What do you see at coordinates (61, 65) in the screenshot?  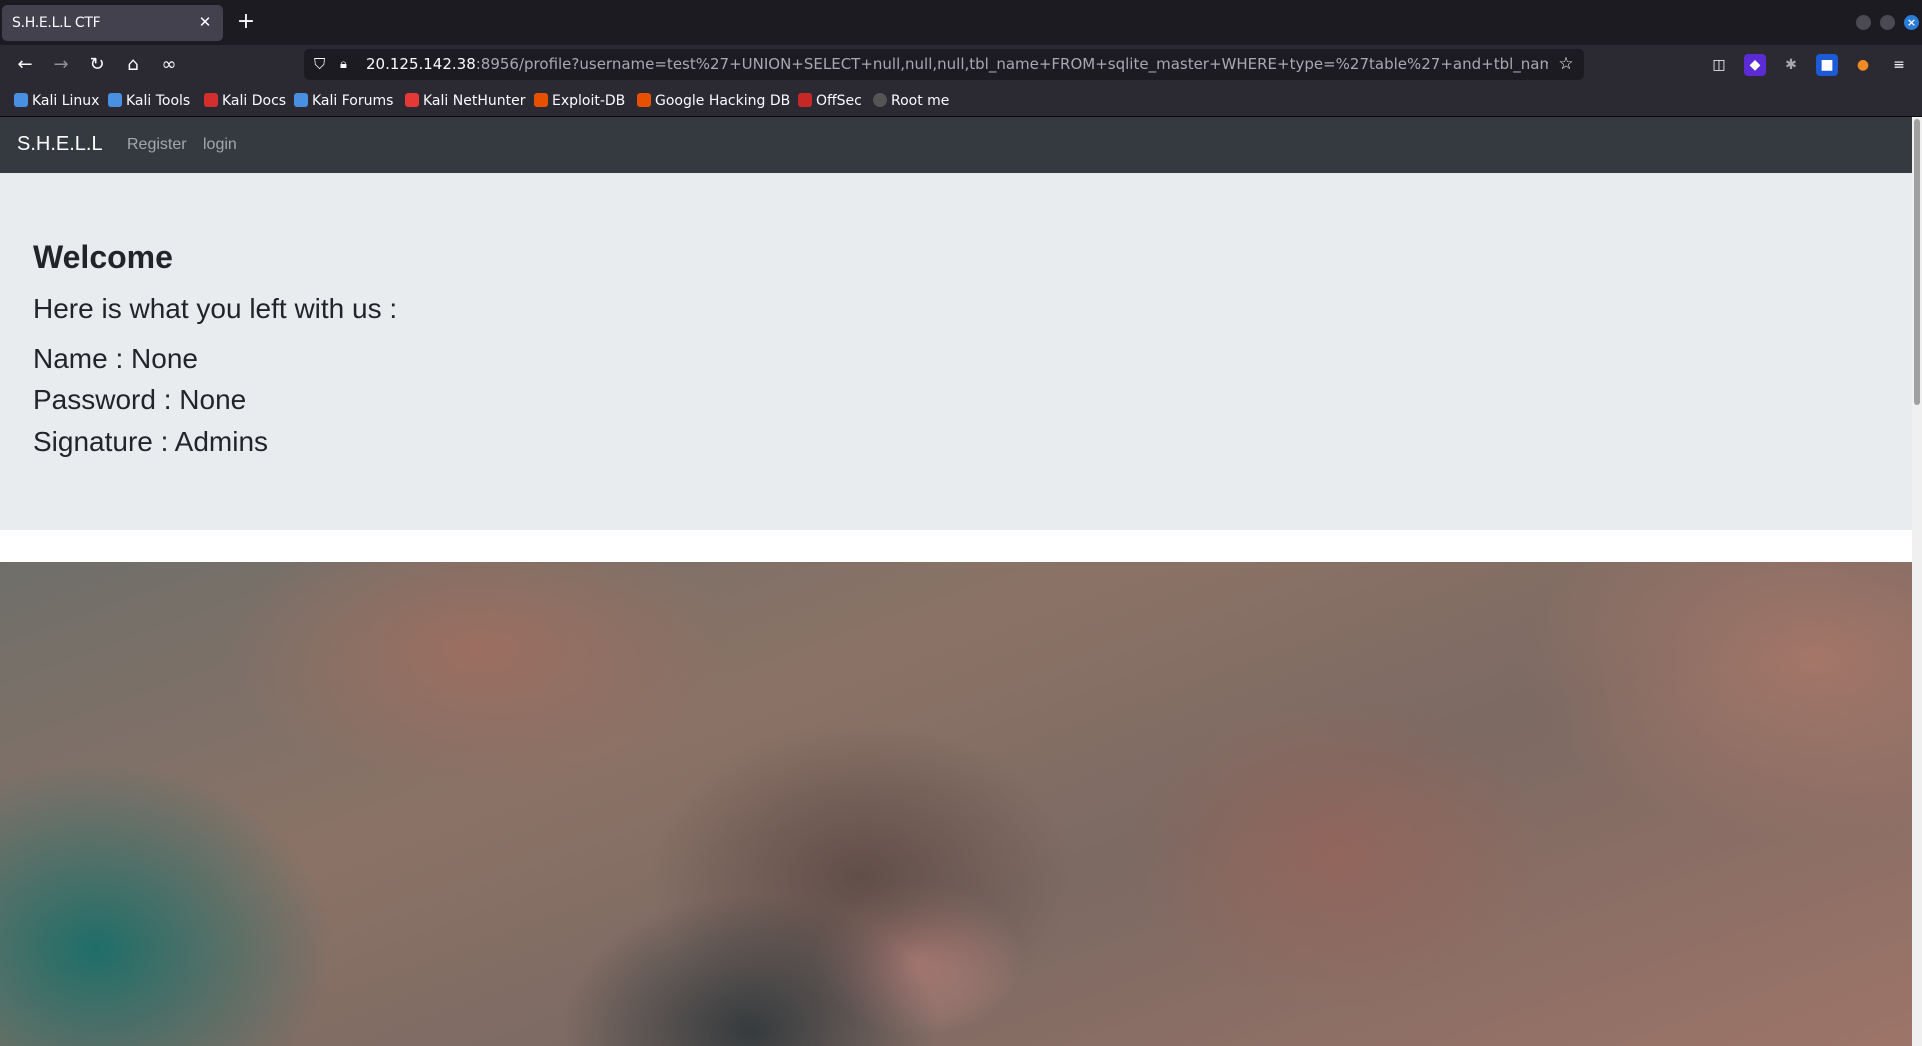 I see `forward-icon: →` at bounding box center [61, 65].